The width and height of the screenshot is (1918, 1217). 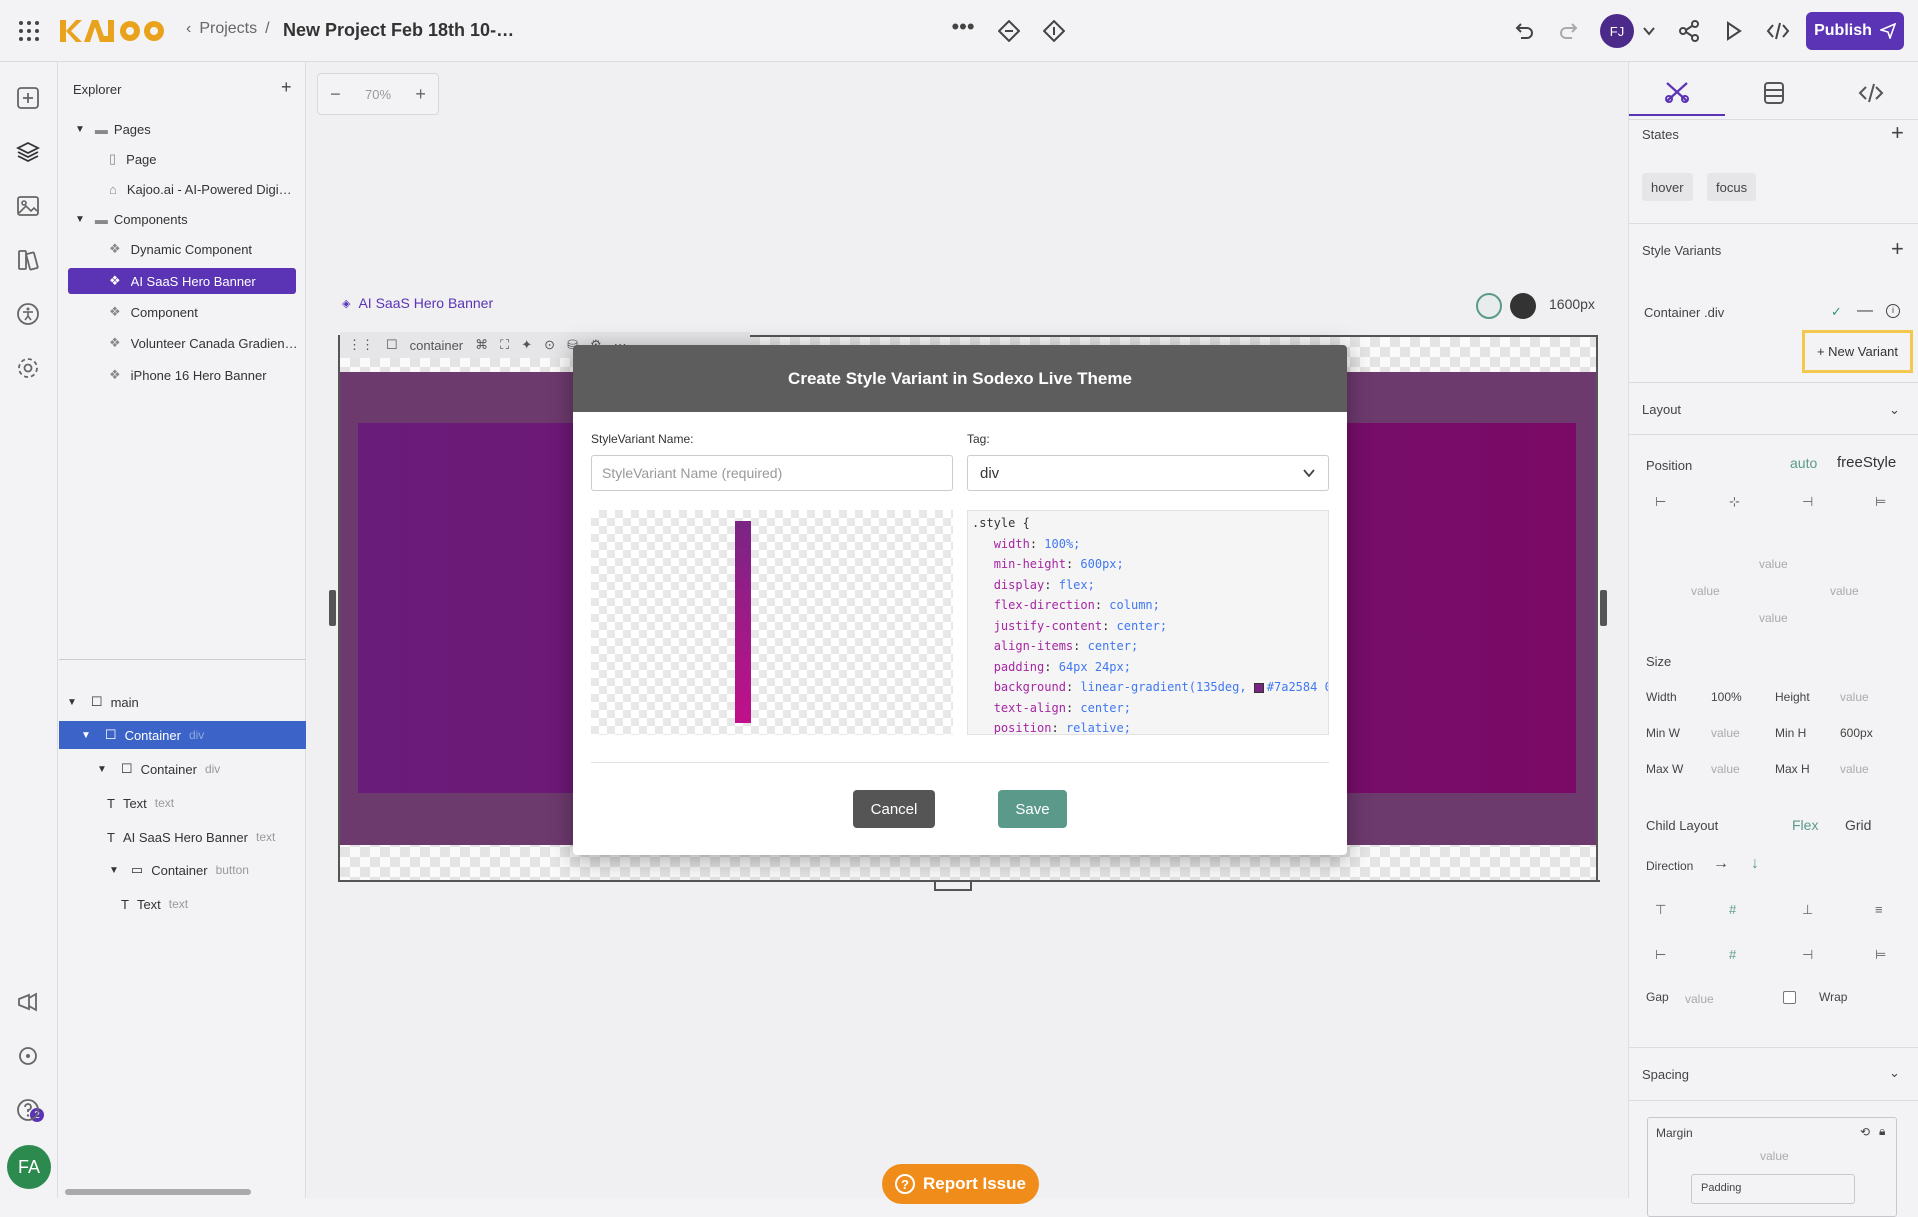 I want to click on align-left-icon: ⊢, so click(x=1660, y=502).